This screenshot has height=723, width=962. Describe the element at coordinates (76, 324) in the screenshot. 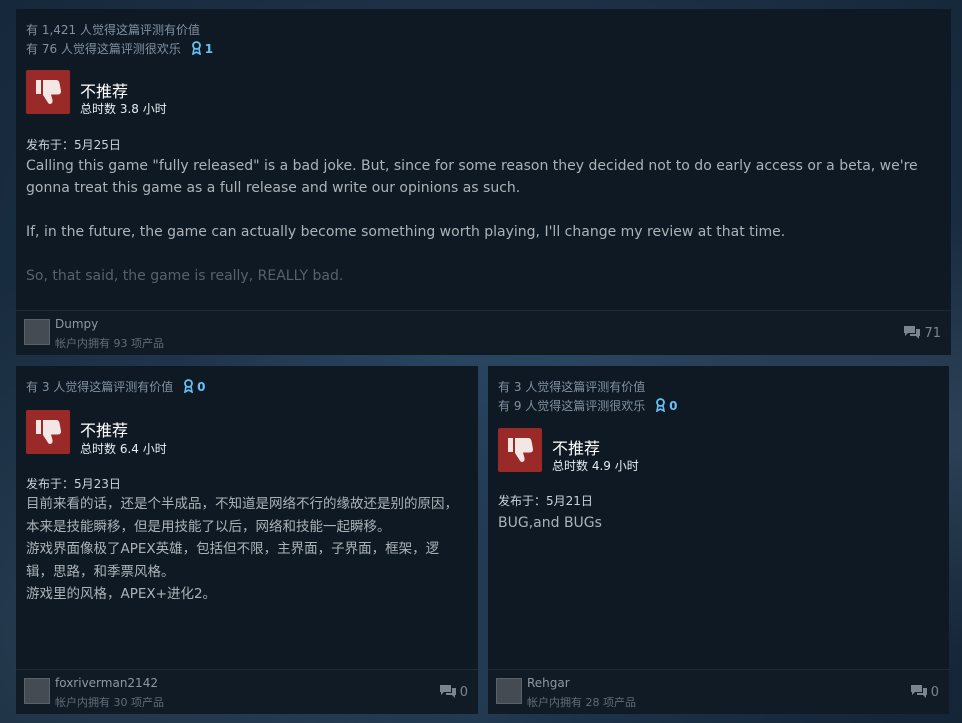

I see `username: Dumpy` at that location.